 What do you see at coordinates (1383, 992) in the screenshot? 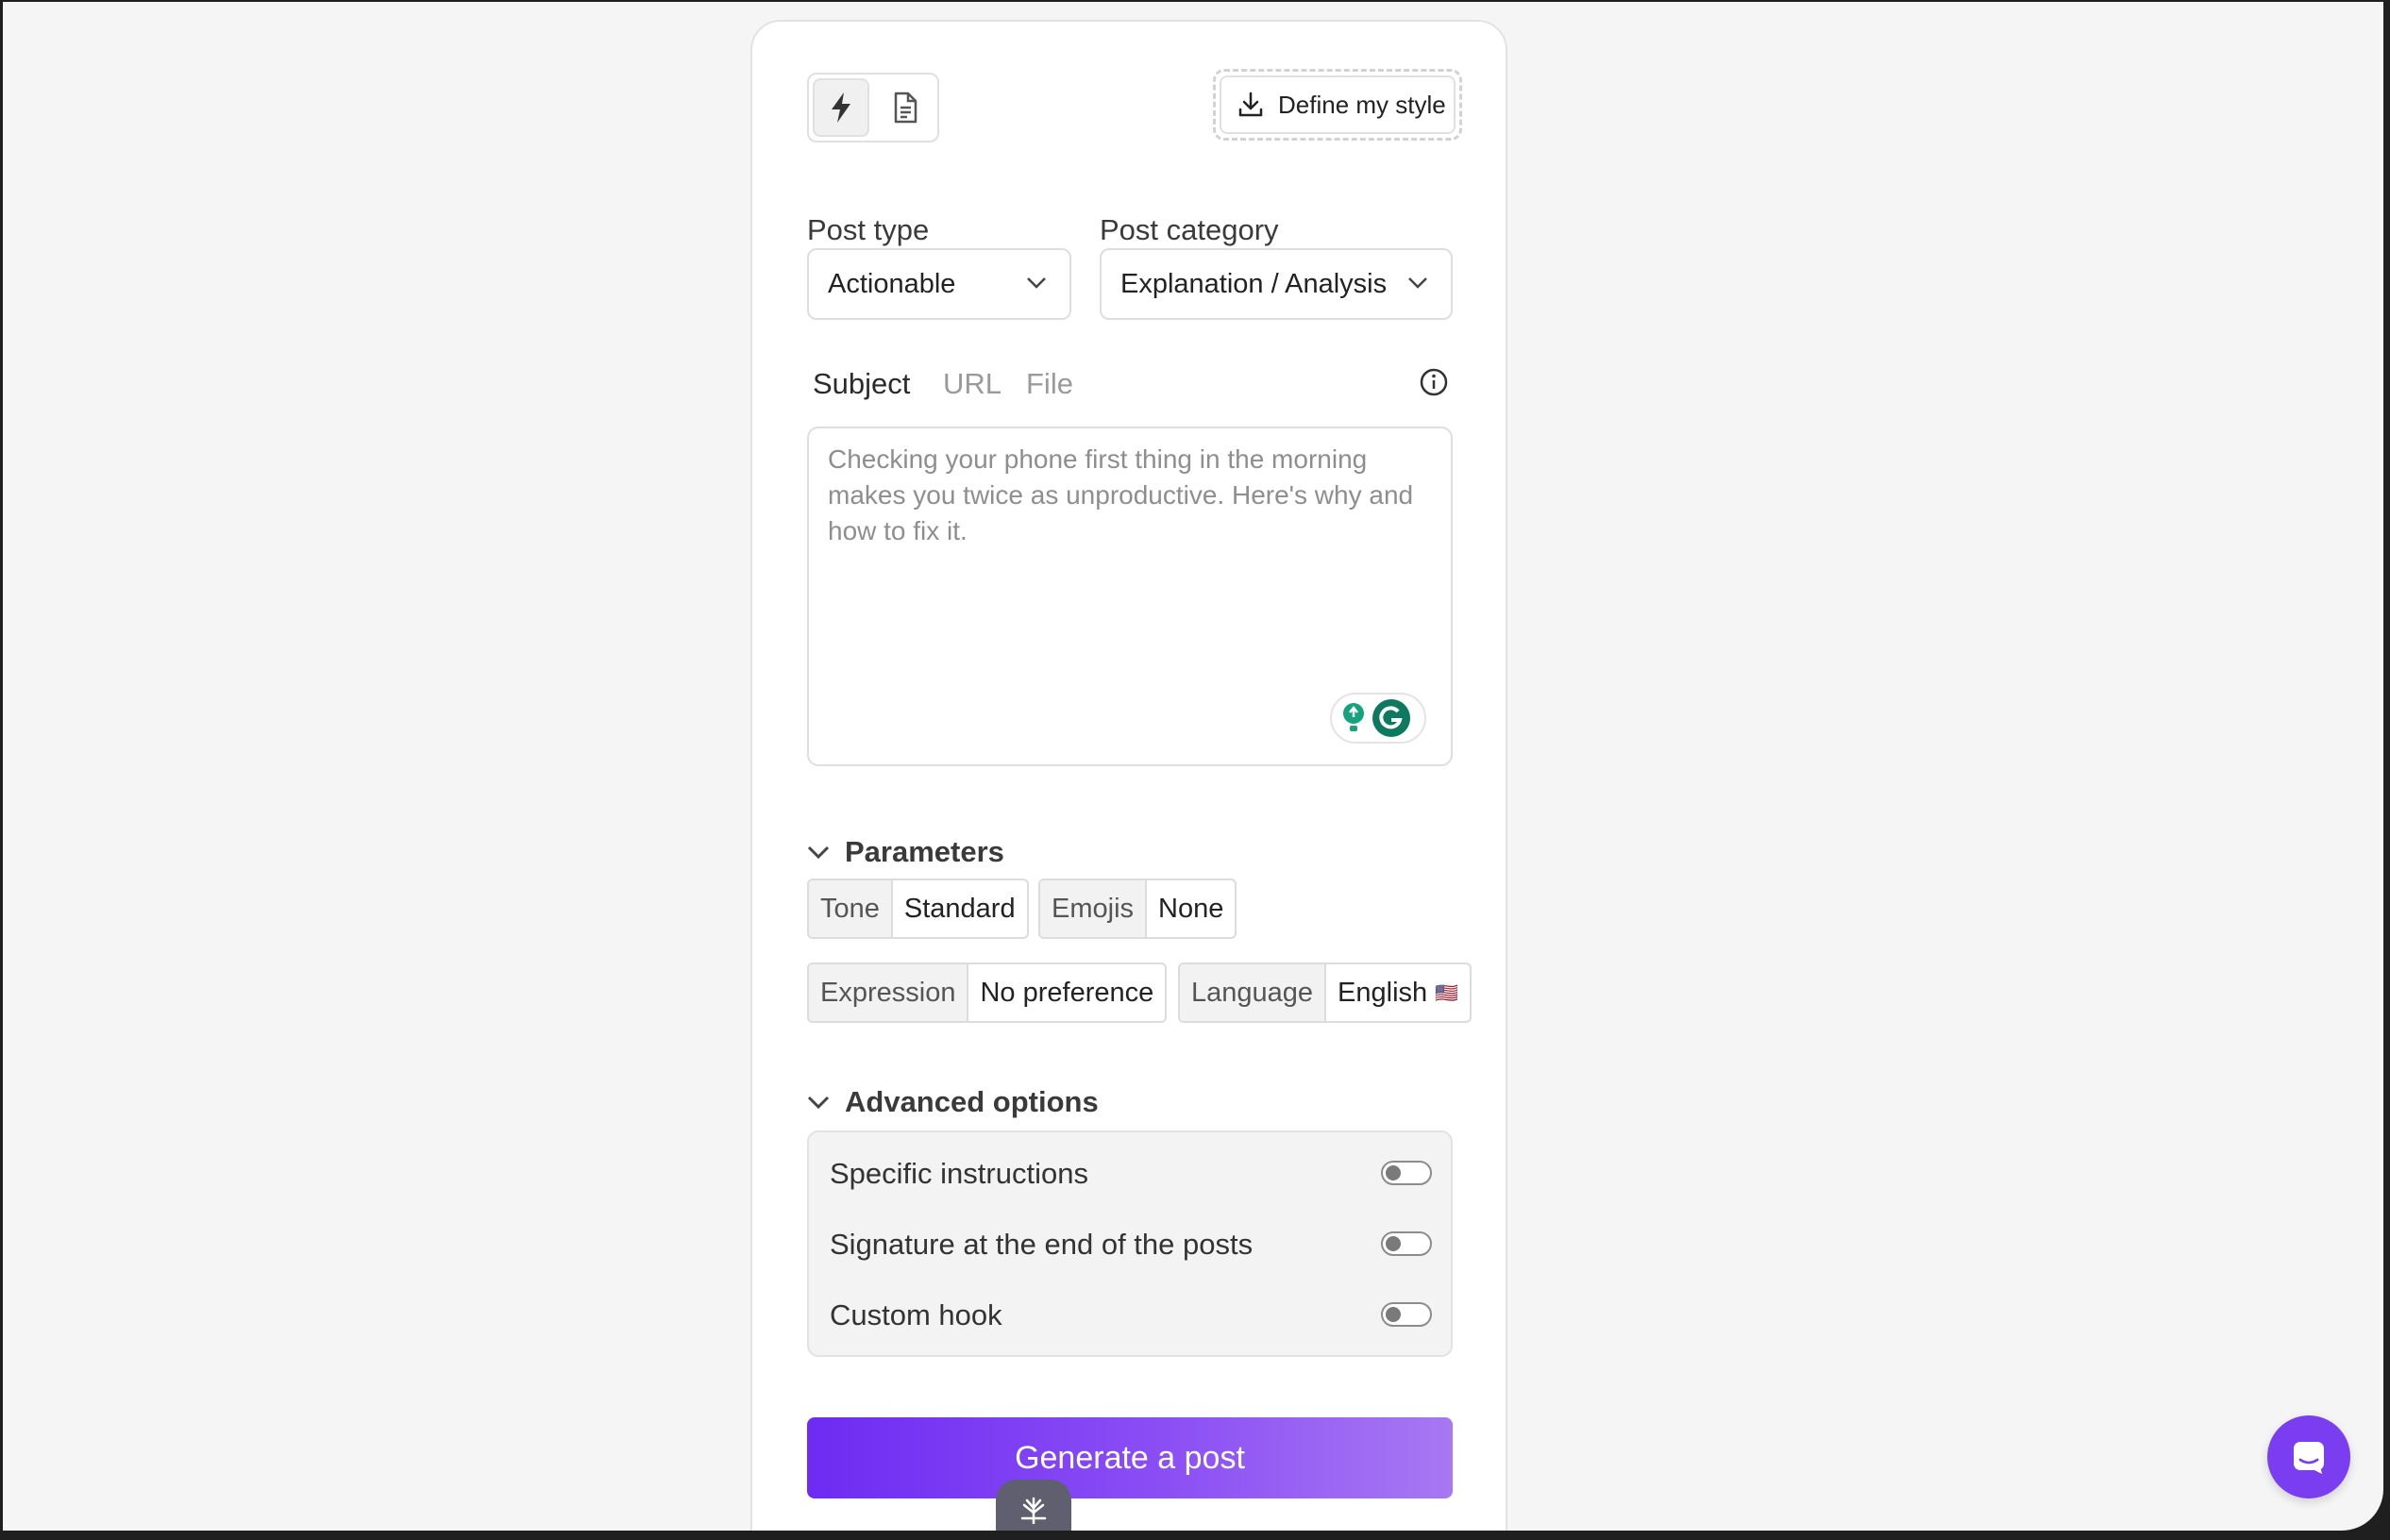
I see `language-value: English` at bounding box center [1383, 992].